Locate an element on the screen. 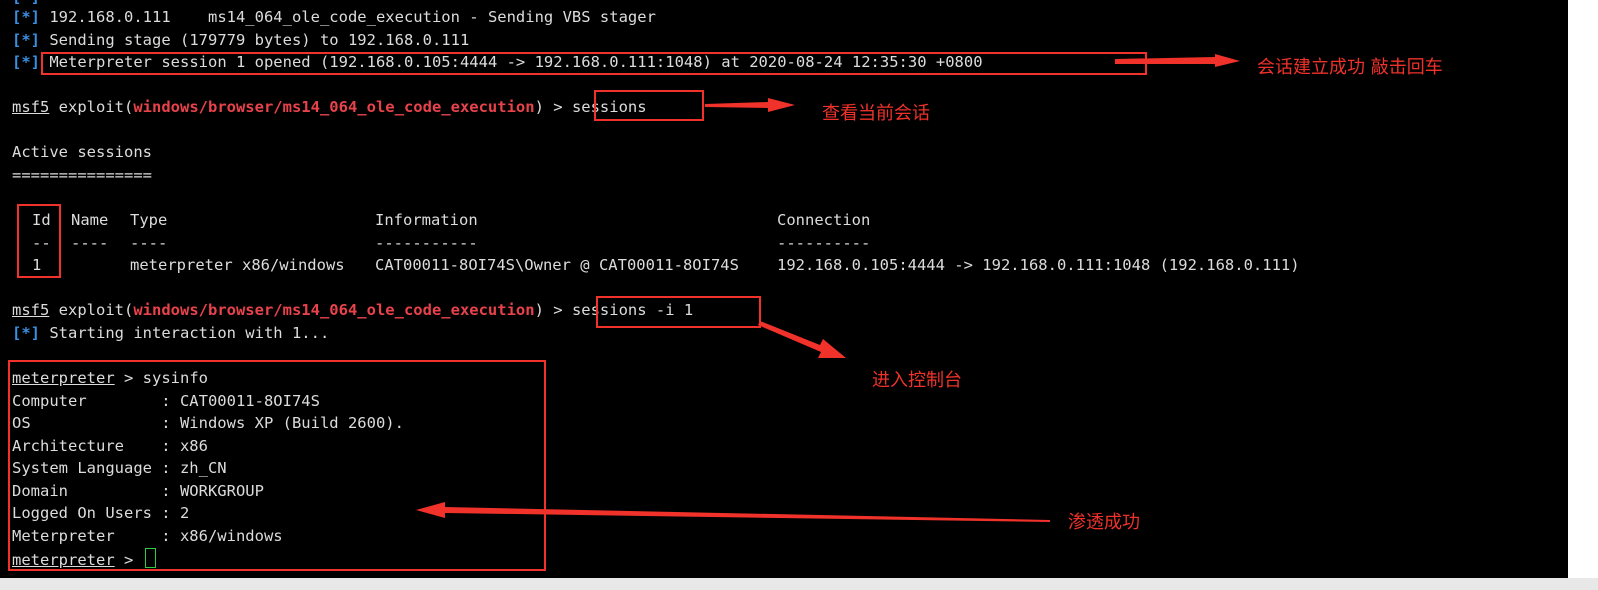 The height and width of the screenshot is (590, 1598). arrow-view-sessions is located at coordinates (750, 105).